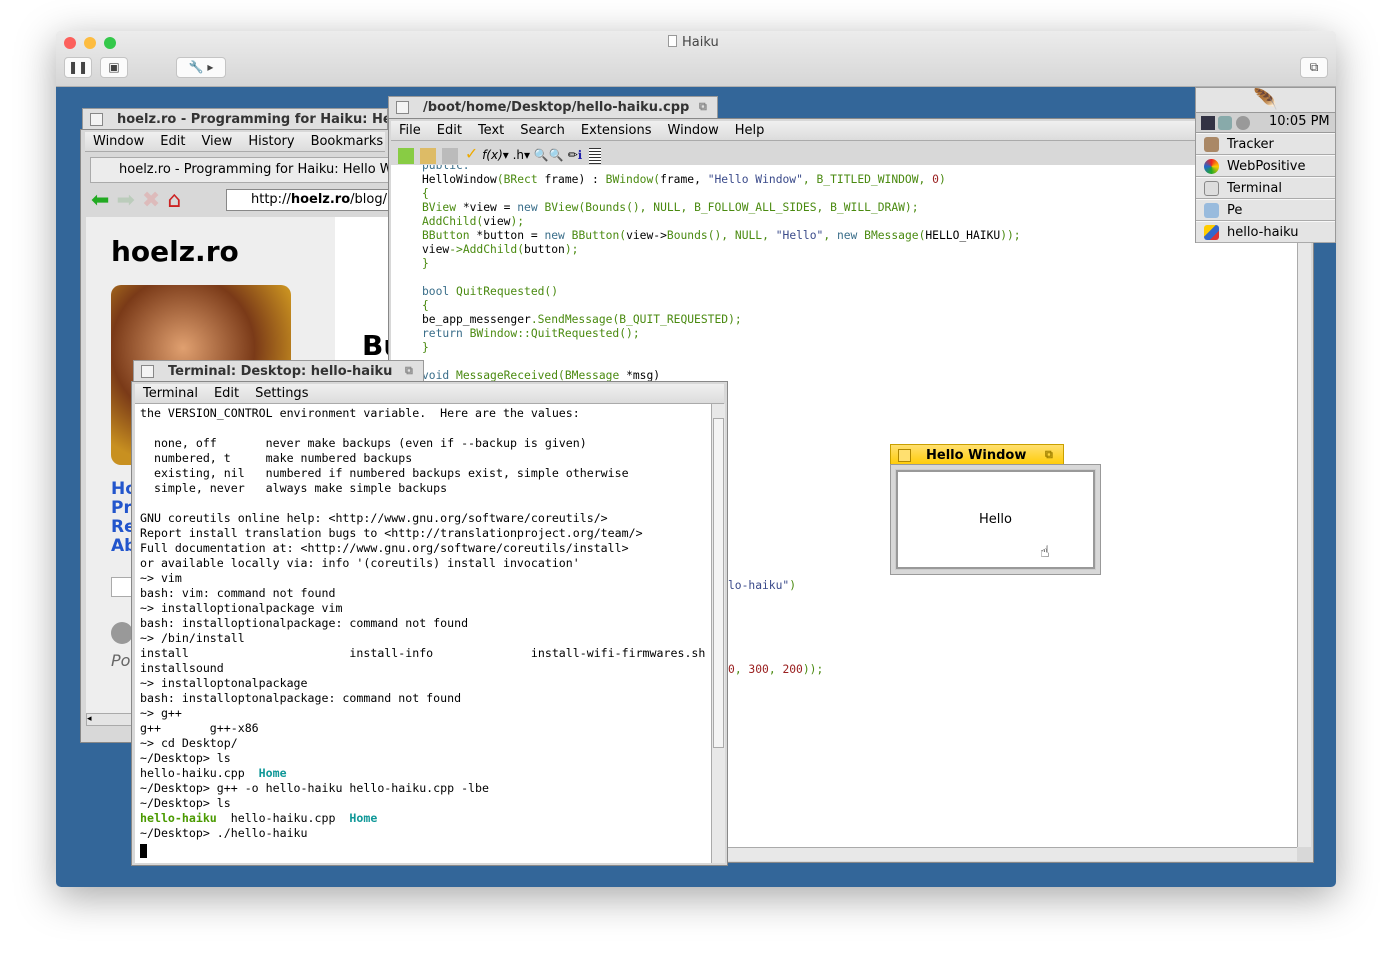 Image resolution: width=1392 pixels, height=967 pixels. Describe the element at coordinates (235, 119) in the screenshot. I see `browser-tab: hoelz.ro - Programming for Haiku: Hell` at that location.